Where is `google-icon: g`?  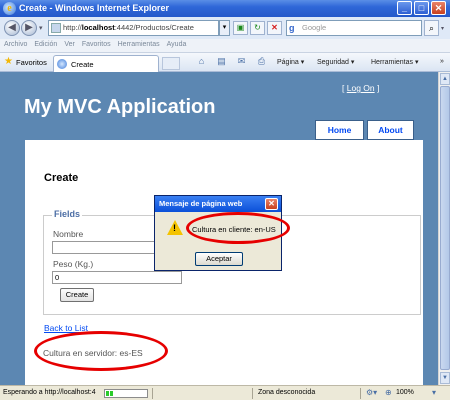 google-icon: g is located at coordinates (292, 28).